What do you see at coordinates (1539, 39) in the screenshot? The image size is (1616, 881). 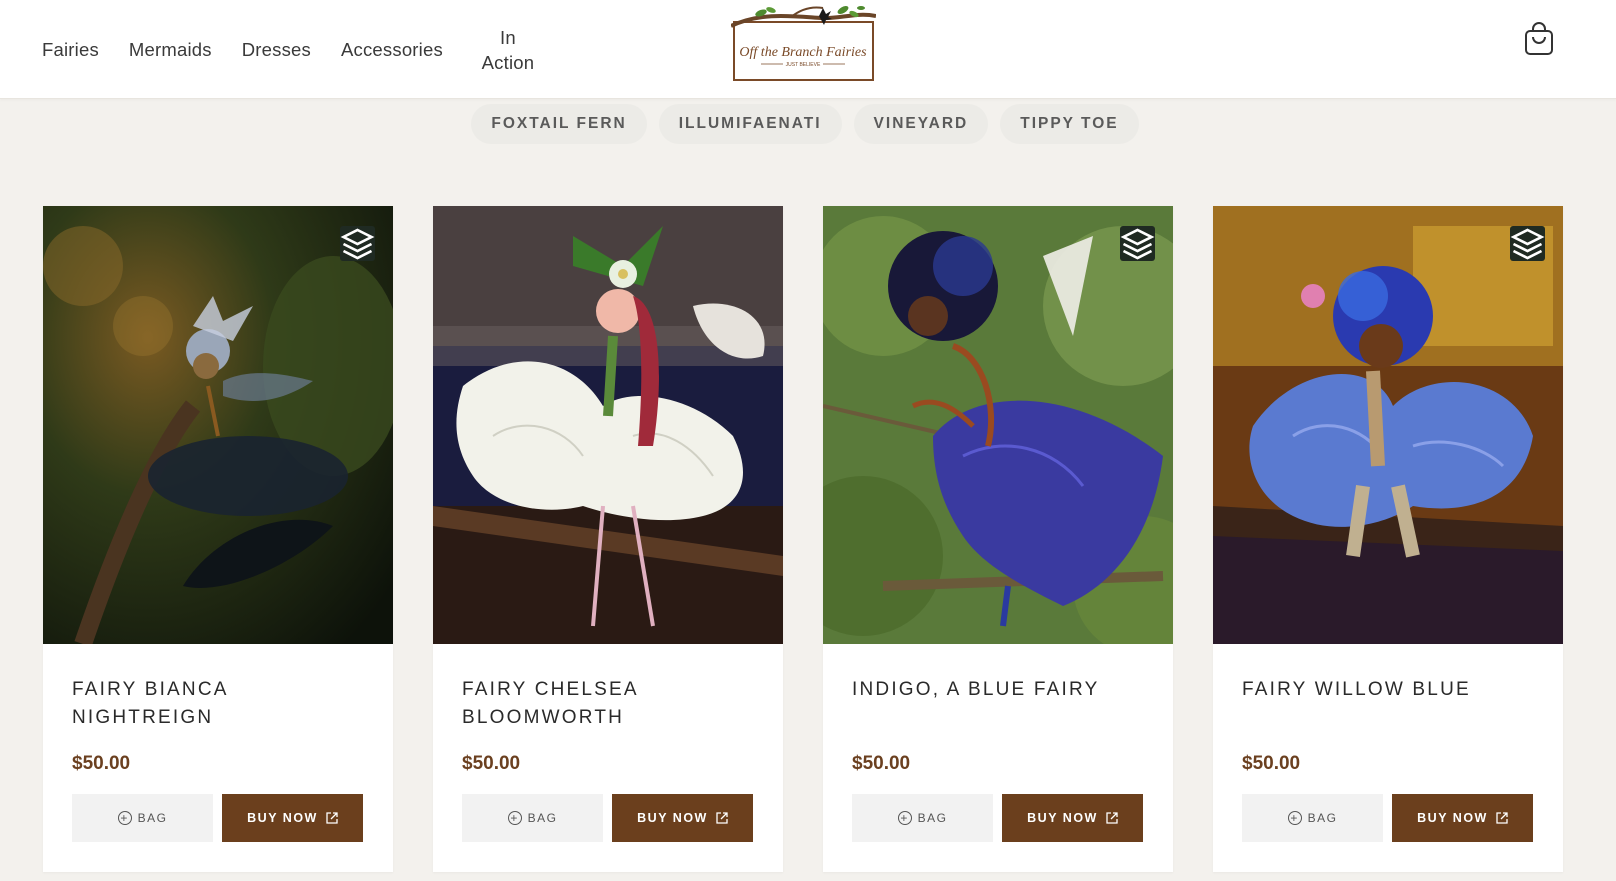 I see `cart-icon` at bounding box center [1539, 39].